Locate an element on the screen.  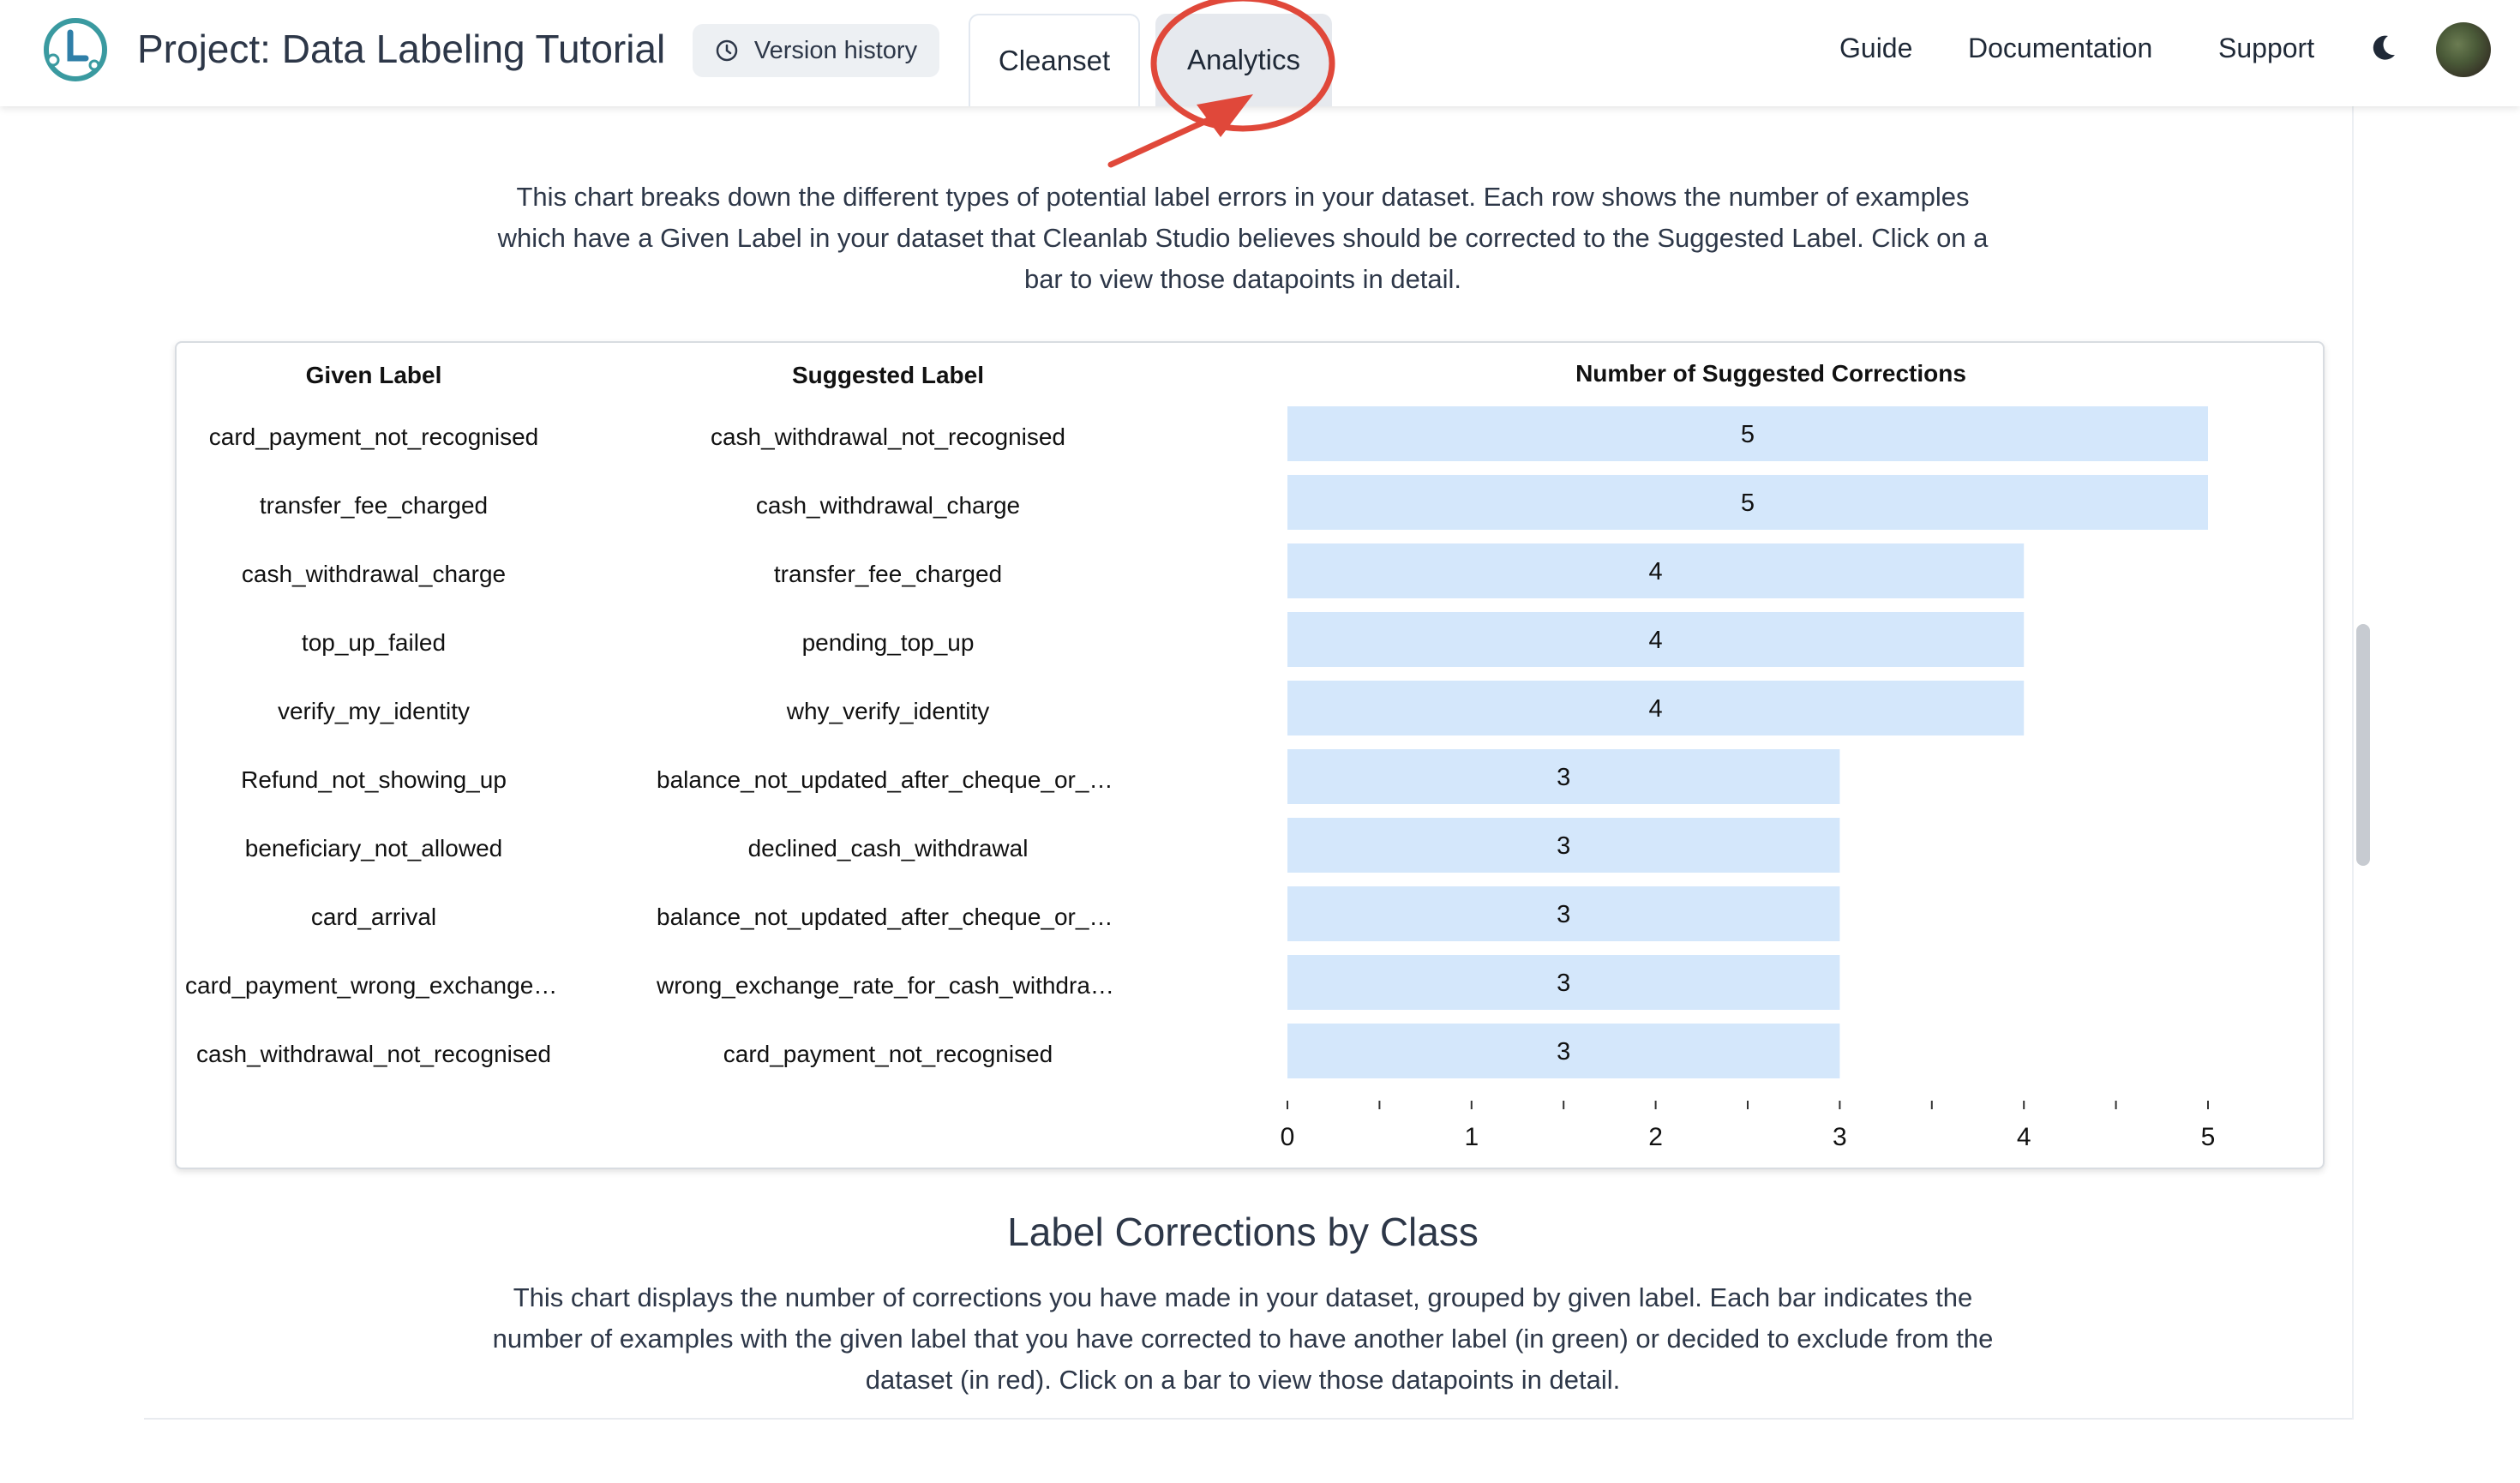
x-axis-tick-label: 3 is located at coordinates (1840, 1137).